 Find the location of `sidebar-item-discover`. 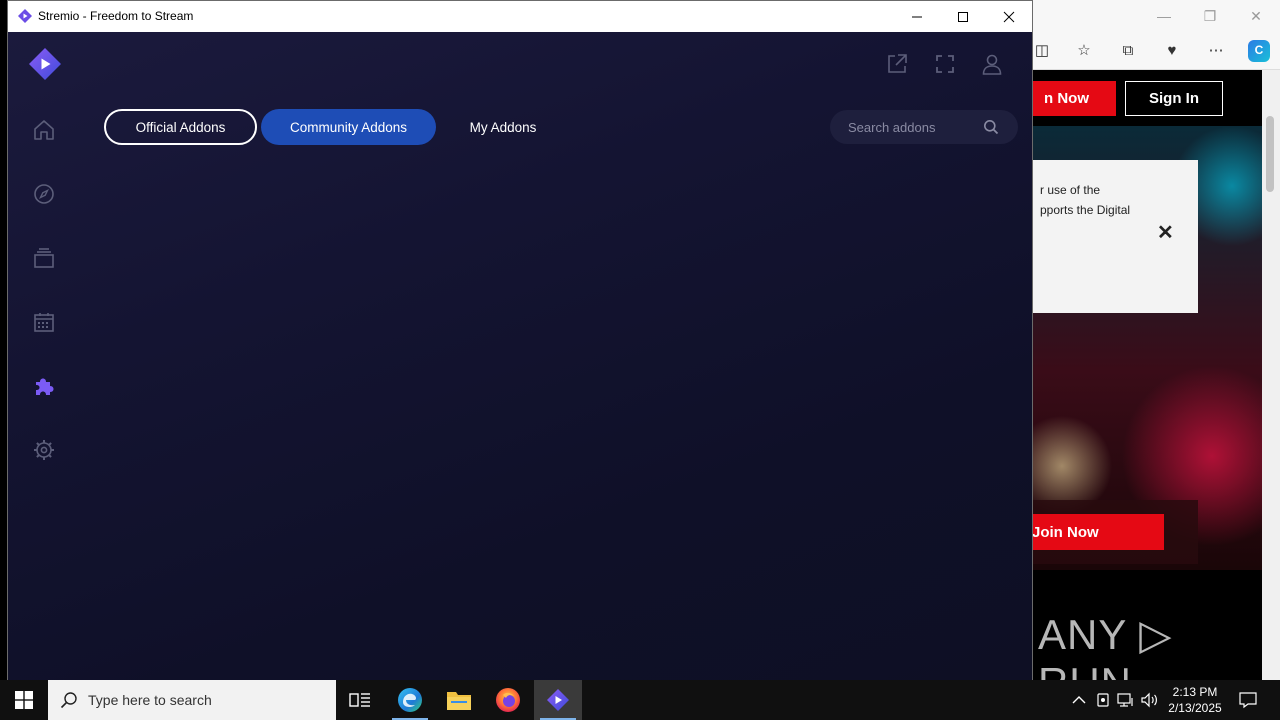

sidebar-item-discover is located at coordinates (44, 194).